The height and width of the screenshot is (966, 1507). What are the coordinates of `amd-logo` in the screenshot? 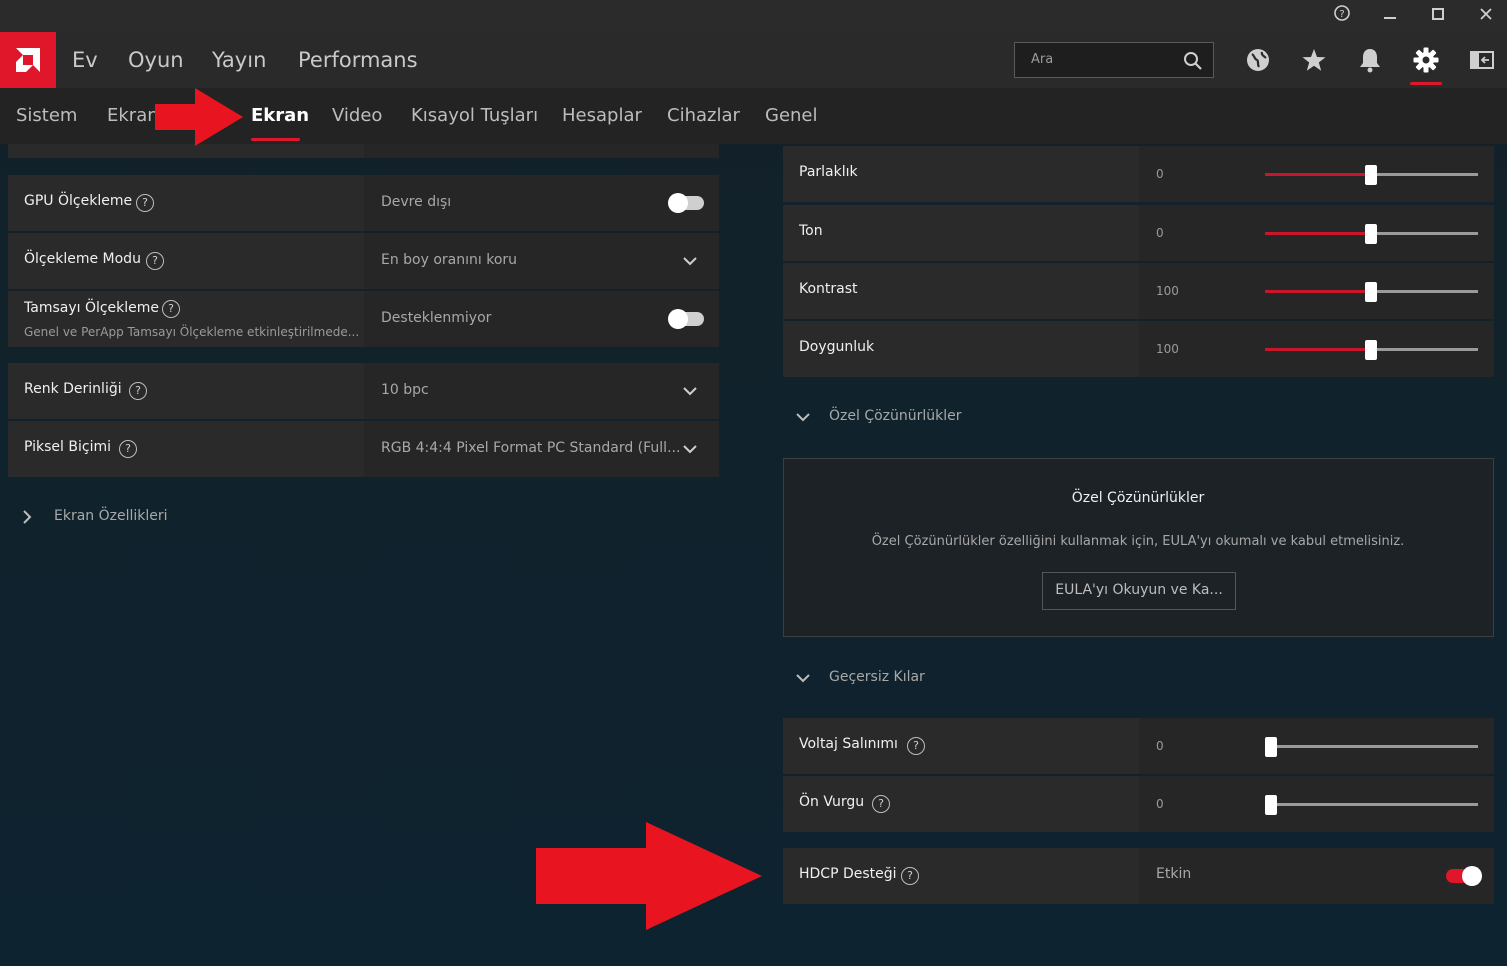 It's located at (28, 60).